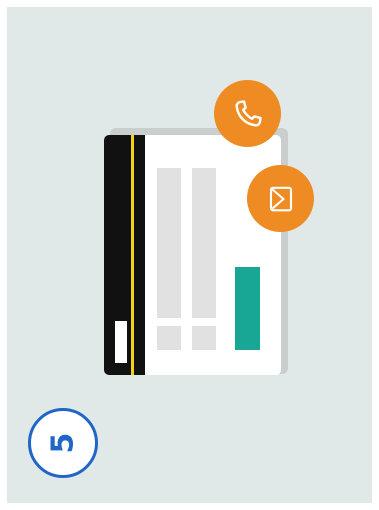  Describe the element at coordinates (247, 308) in the screenshot. I see `card-accent-bar` at that location.